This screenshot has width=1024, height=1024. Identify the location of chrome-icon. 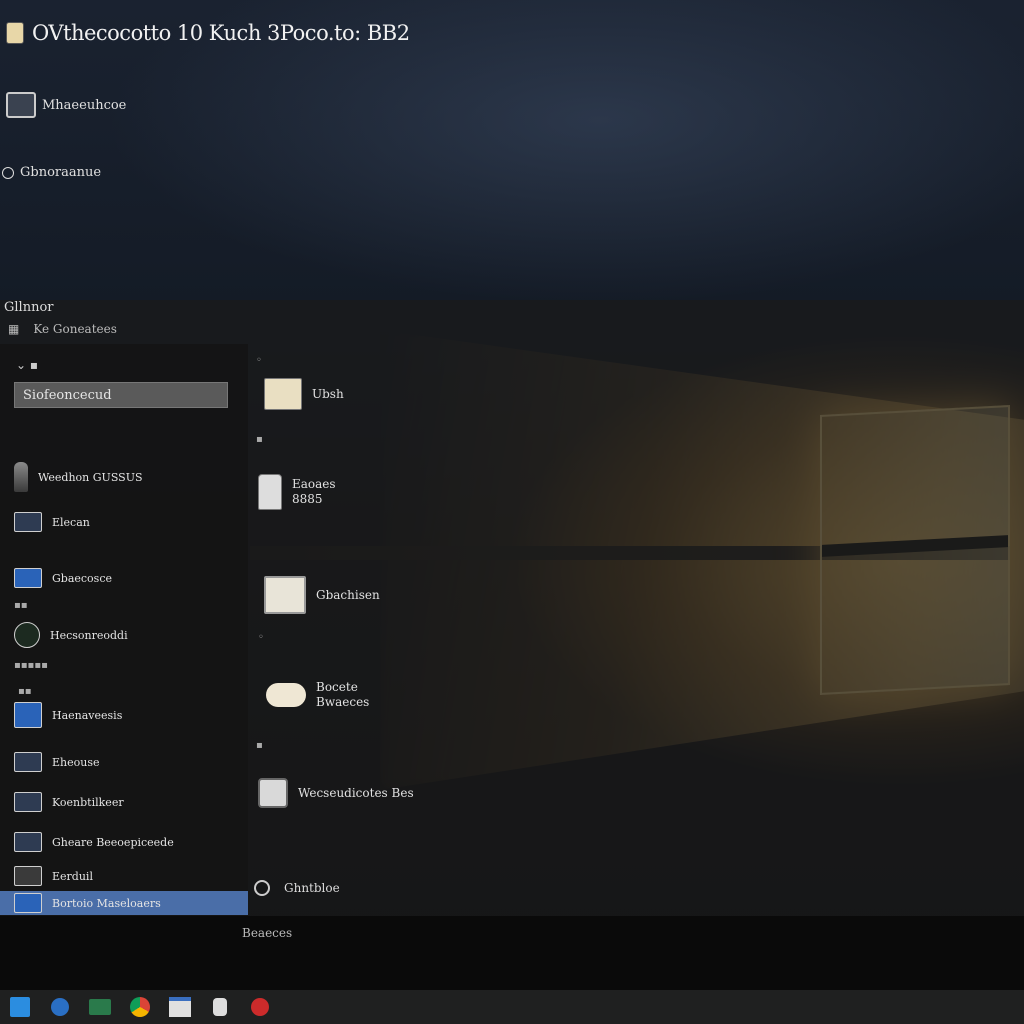
(140, 1007).